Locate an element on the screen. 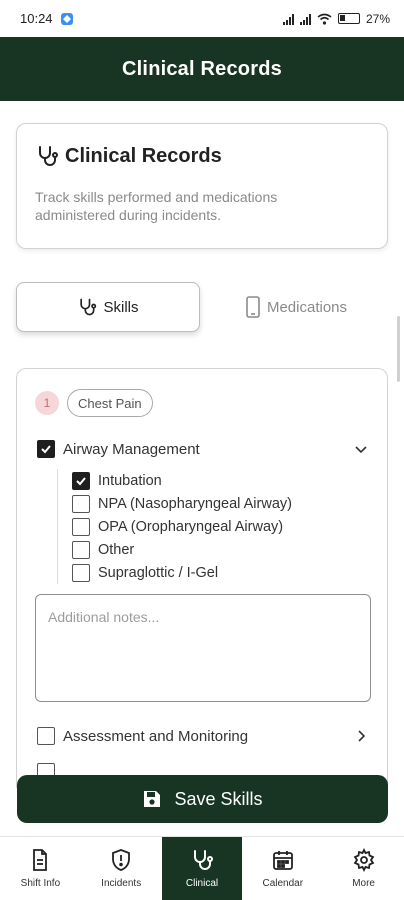 Image resolution: width=404 pixels, height=900 pixels. save-button-label: Save Skills is located at coordinates (218, 798).